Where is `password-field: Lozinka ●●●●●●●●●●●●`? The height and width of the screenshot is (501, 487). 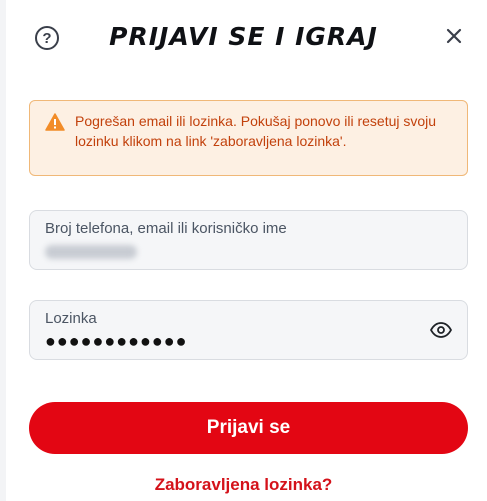
password-field: Lozinka ●●●●●●●●●●●● is located at coordinates (248, 330).